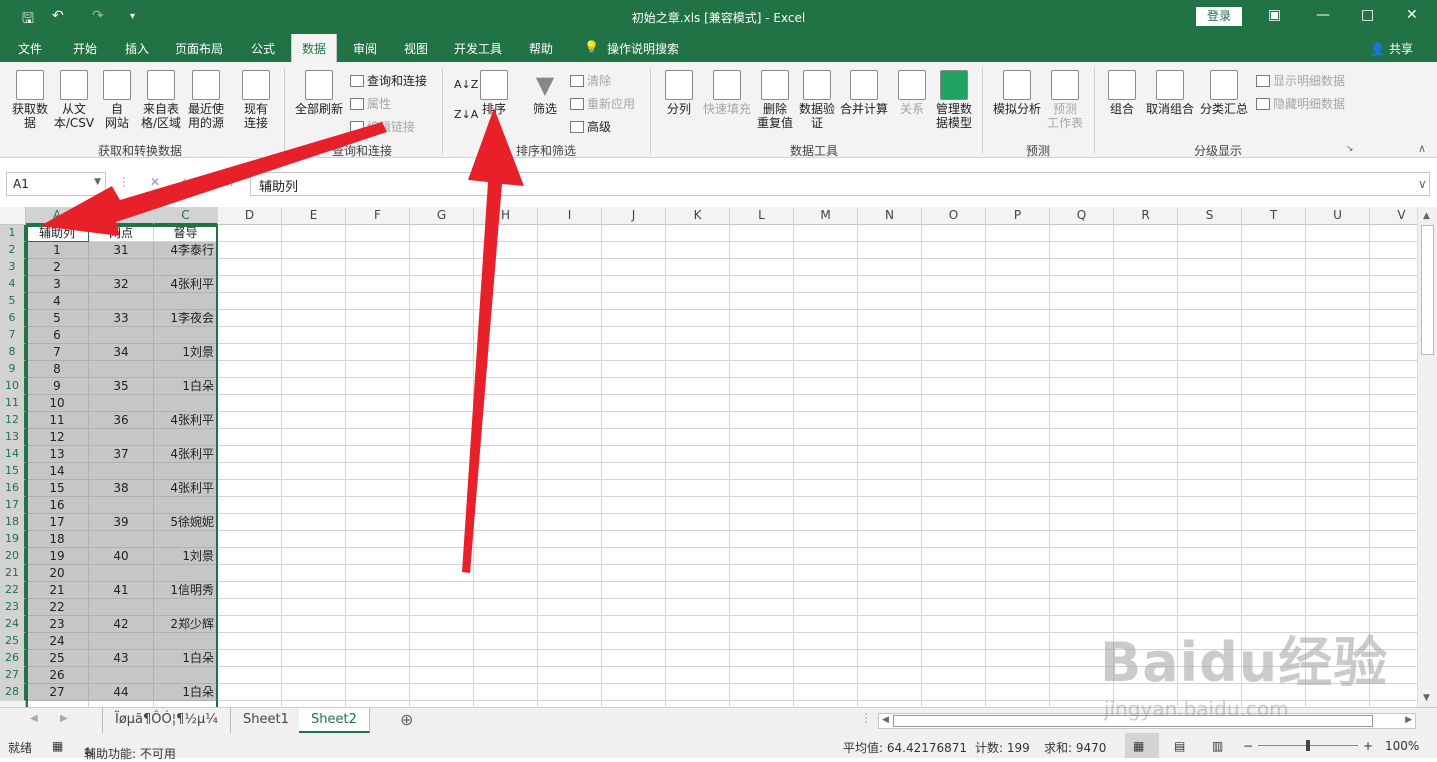 Image resolution: width=1437 pixels, height=762 pixels. Describe the element at coordinates (57, 352) in the screenshot. I see `cell-a: 7` at that location.